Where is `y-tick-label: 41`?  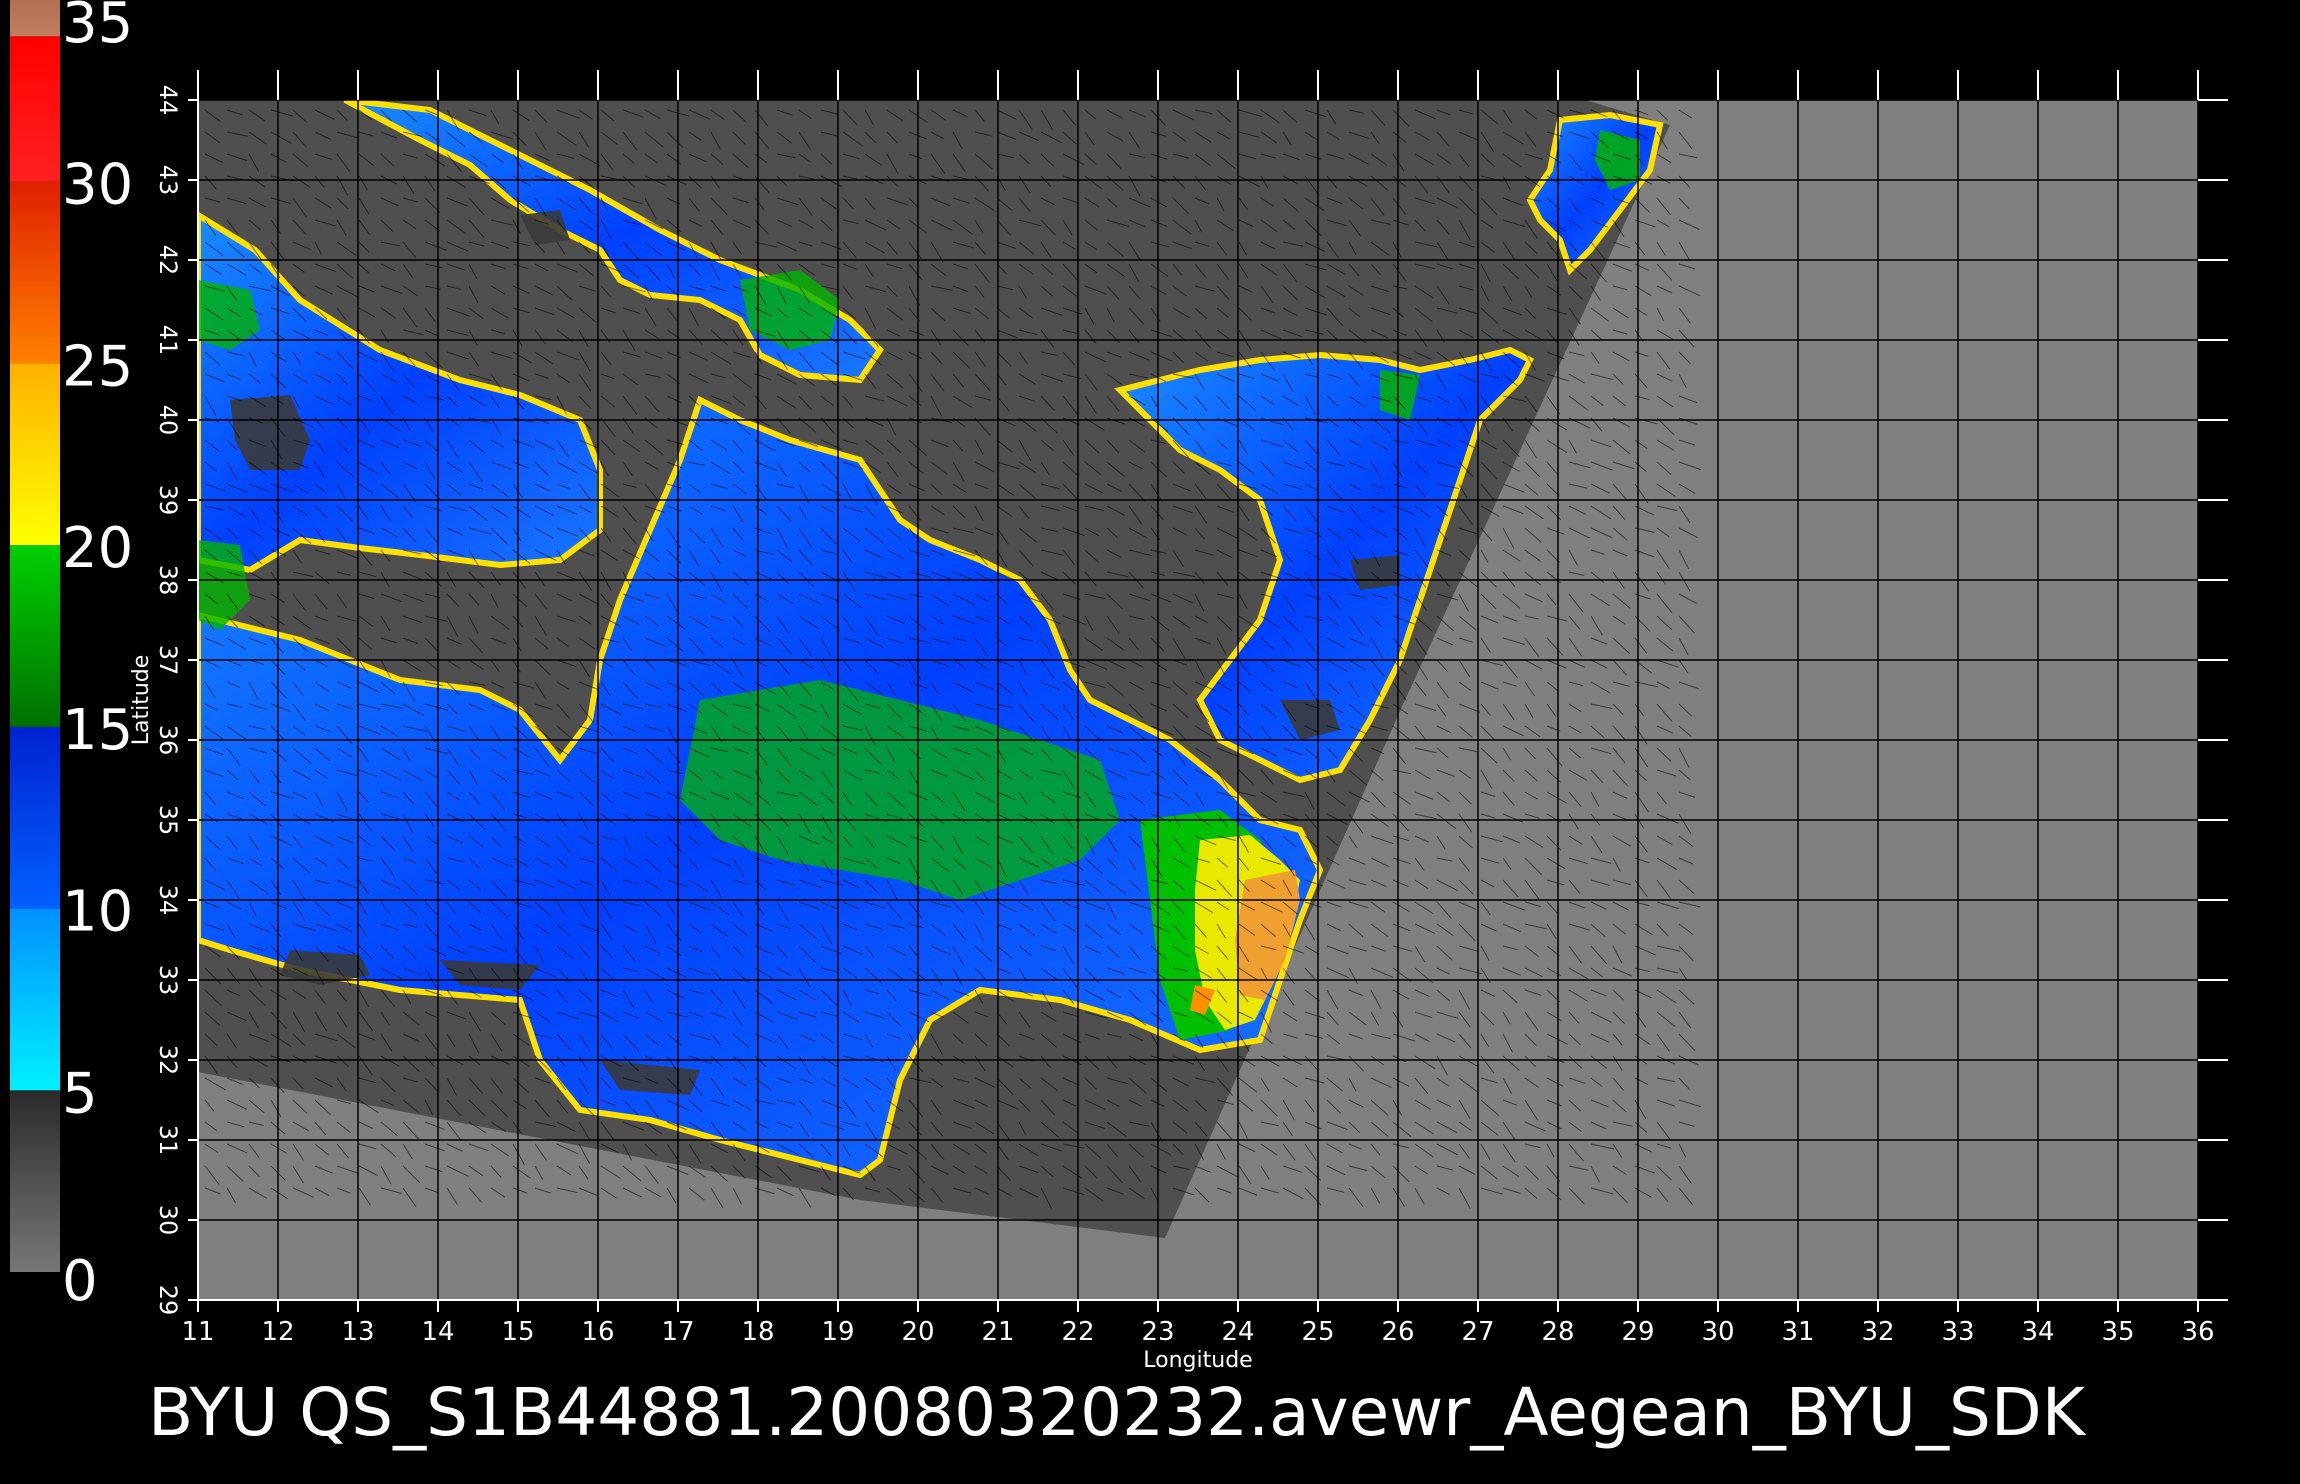
y-tick-label: 41 is located at coordinates (168, 340).